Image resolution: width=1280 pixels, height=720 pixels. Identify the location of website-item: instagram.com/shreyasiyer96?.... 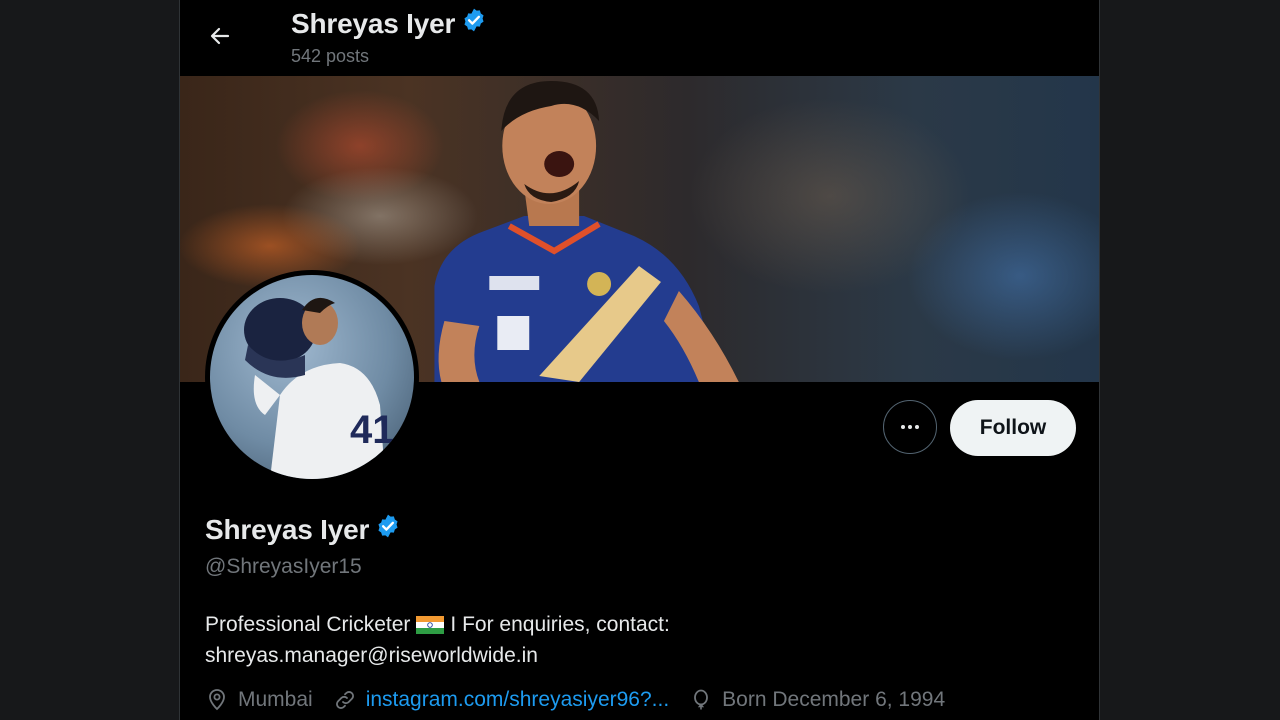
(501, 700).